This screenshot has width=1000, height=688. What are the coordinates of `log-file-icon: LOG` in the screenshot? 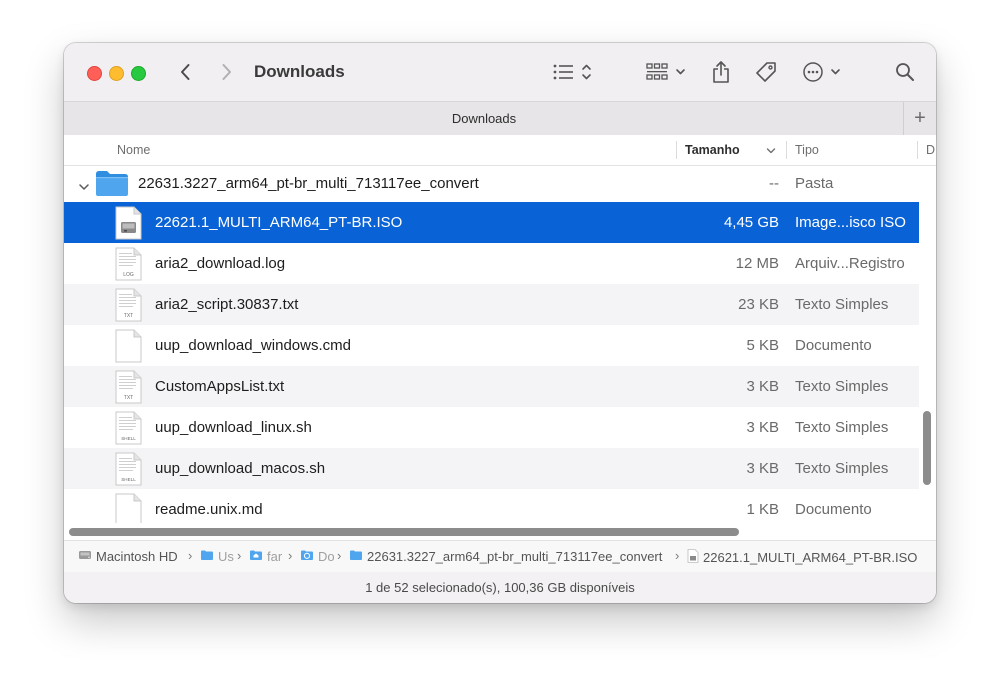 It's located at (128, 266).